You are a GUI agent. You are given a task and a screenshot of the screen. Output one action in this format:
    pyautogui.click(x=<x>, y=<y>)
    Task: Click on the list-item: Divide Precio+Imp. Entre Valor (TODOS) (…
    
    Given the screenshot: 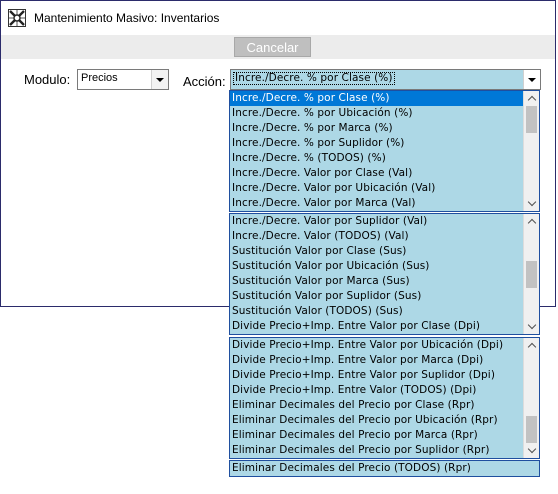 What is the action you would take?
    pyautogui.click(x=376, y=390)
    